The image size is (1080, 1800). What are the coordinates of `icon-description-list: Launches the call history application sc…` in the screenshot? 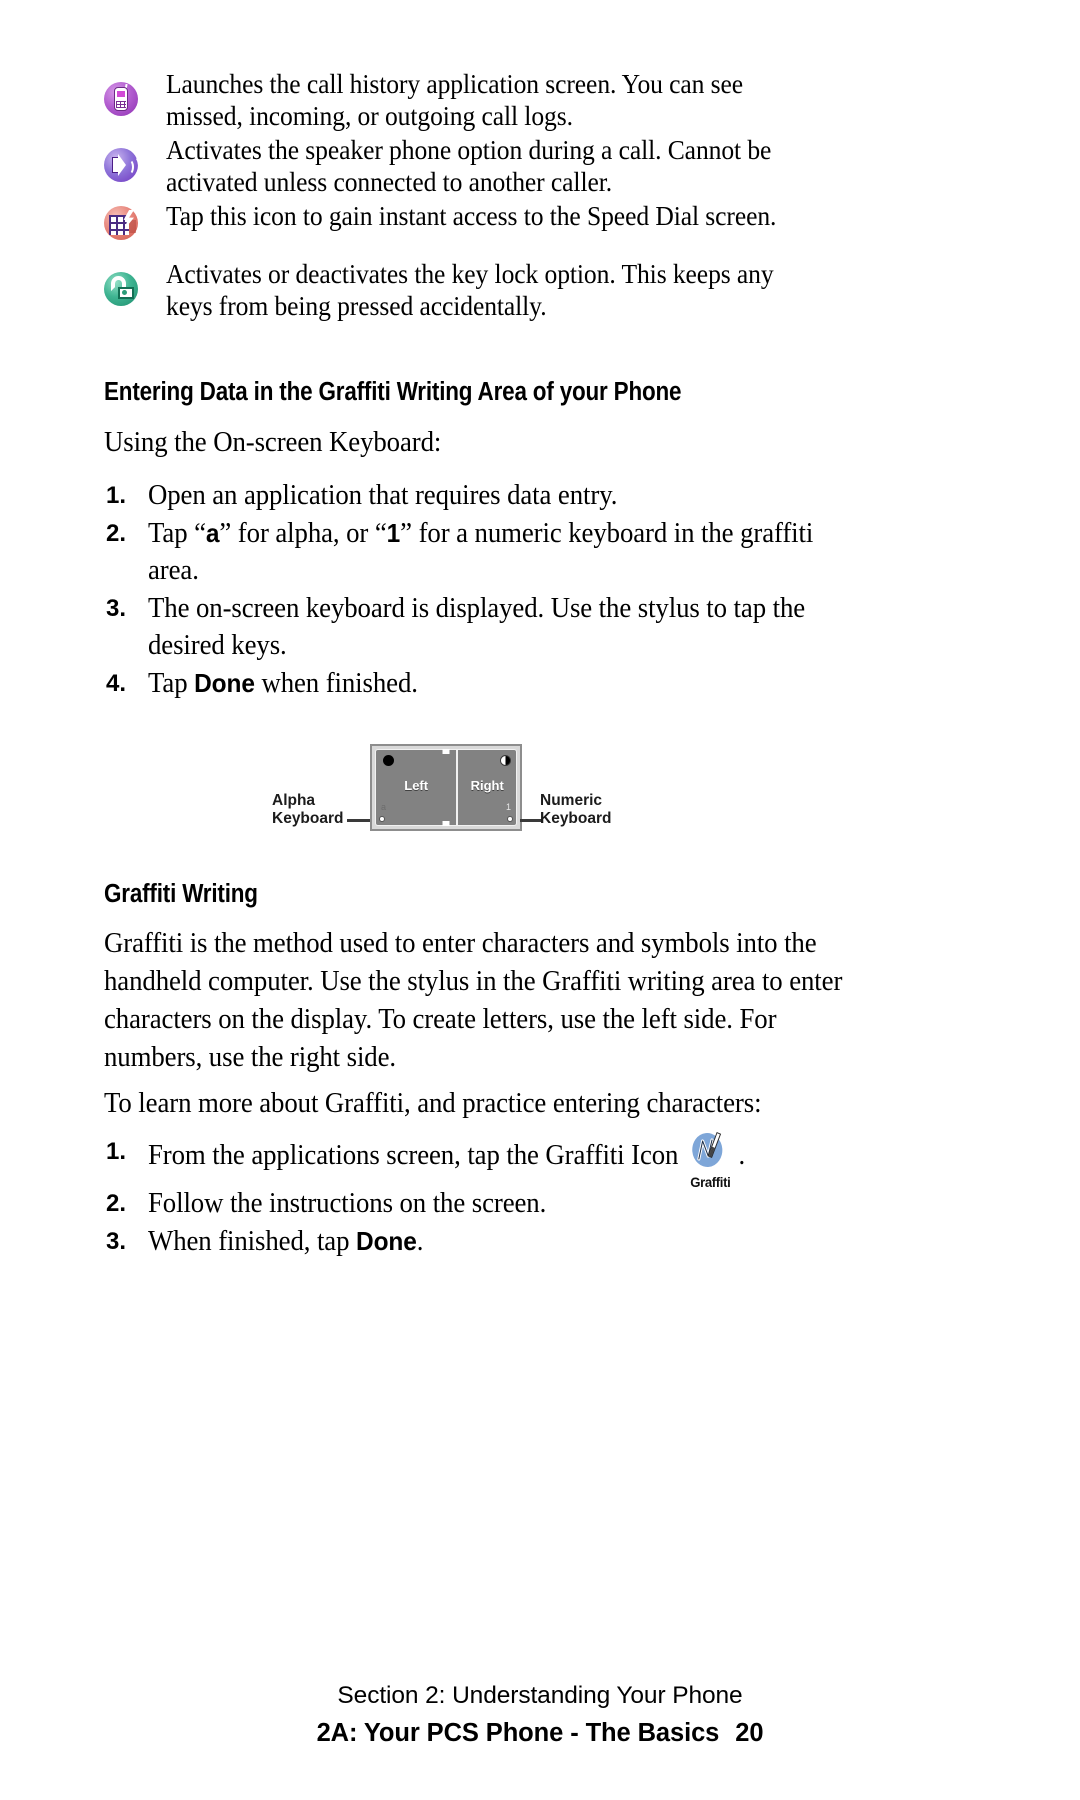 It's located at (469, 196).